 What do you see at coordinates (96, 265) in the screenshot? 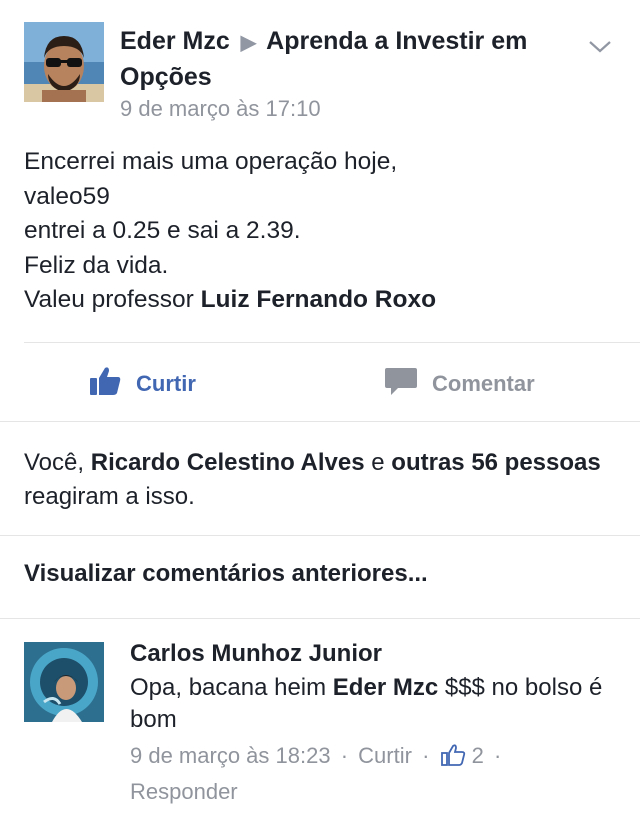
I see `post-line: Feliz da vida.` at bounding box center [96, 265].